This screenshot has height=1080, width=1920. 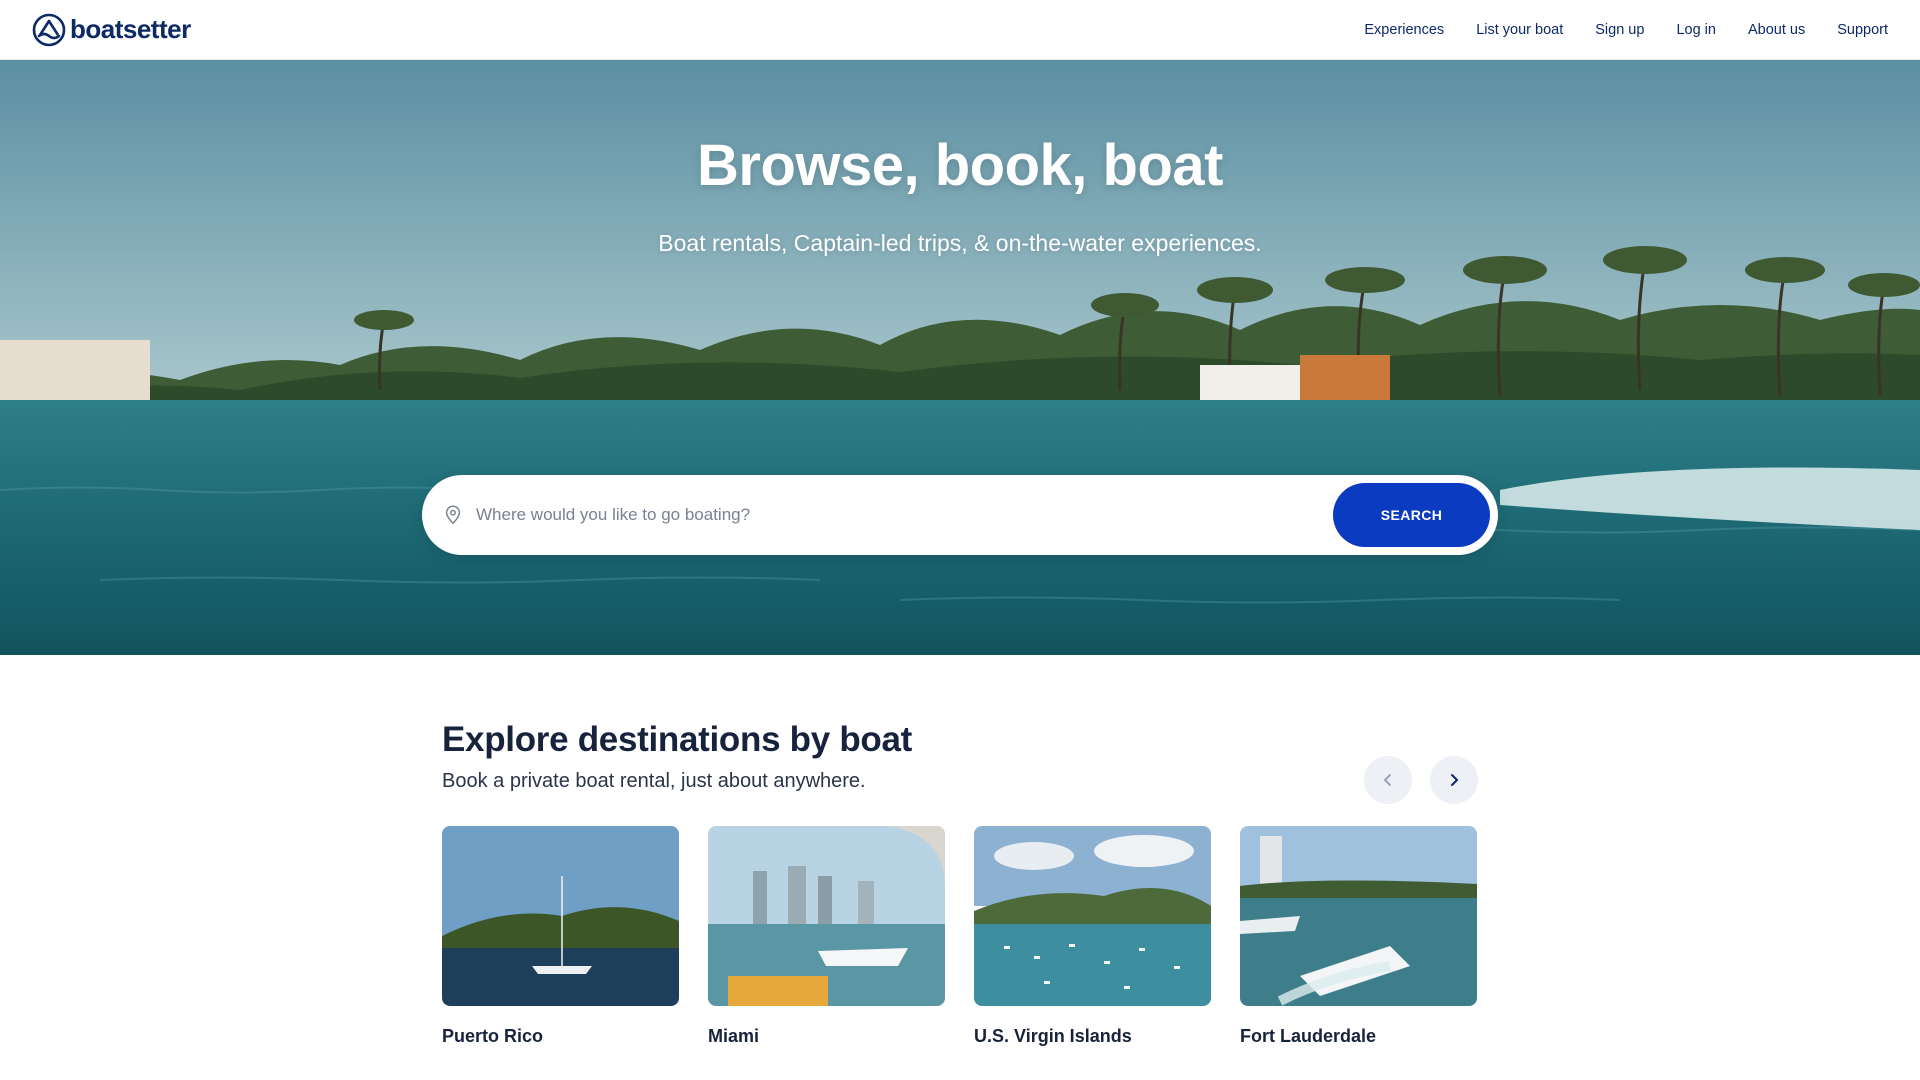 I want to click on destination-card-usvi: U.S. Virgin Islands, so click(x=1092, y=936).